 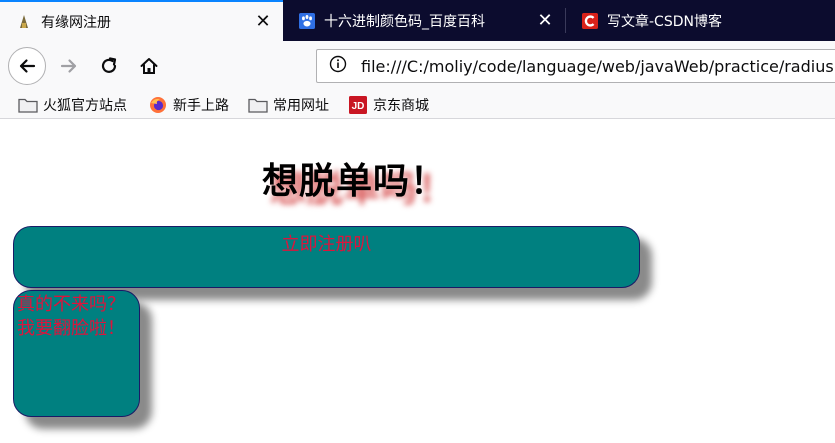 I want to click on svg-text: JD, so click(x=358, y=106).